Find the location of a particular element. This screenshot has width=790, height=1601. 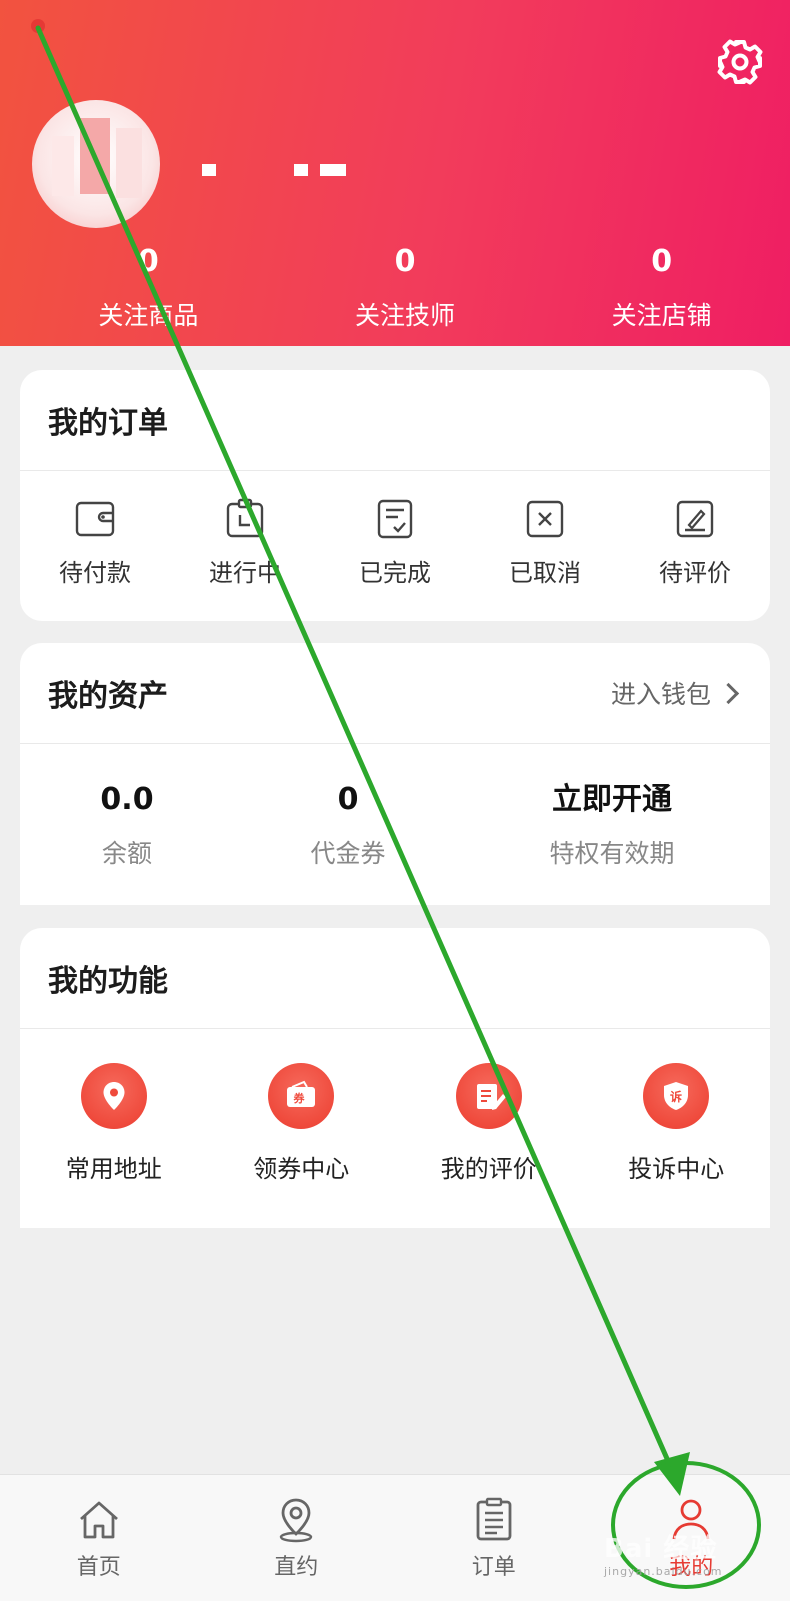

stat-followed-products: 0 关注商品 is located at coordinates (148, 287).